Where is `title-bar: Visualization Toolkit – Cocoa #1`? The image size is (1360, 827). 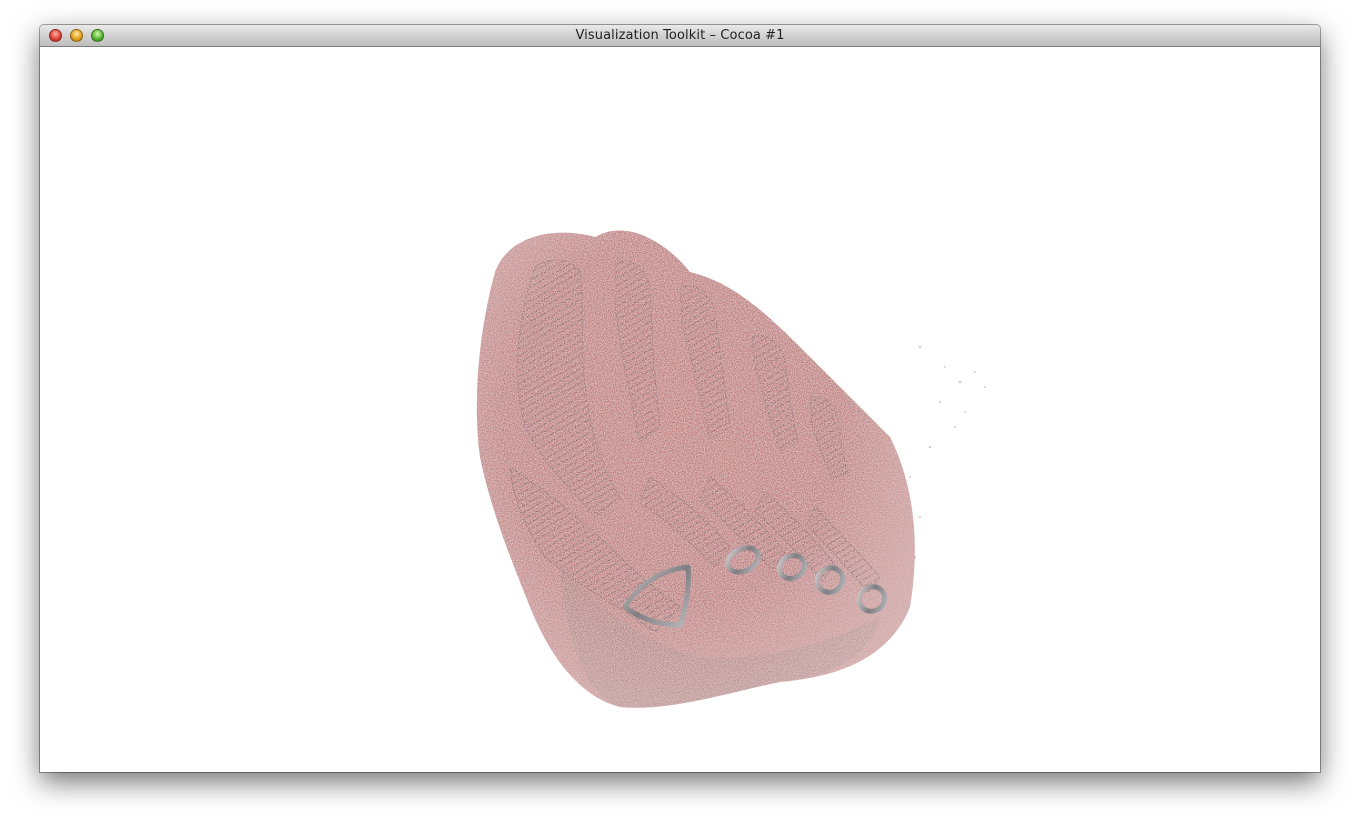
title-bar: Visualization Toolkit – Cocoa #1 is located at coordinates (680, 36).